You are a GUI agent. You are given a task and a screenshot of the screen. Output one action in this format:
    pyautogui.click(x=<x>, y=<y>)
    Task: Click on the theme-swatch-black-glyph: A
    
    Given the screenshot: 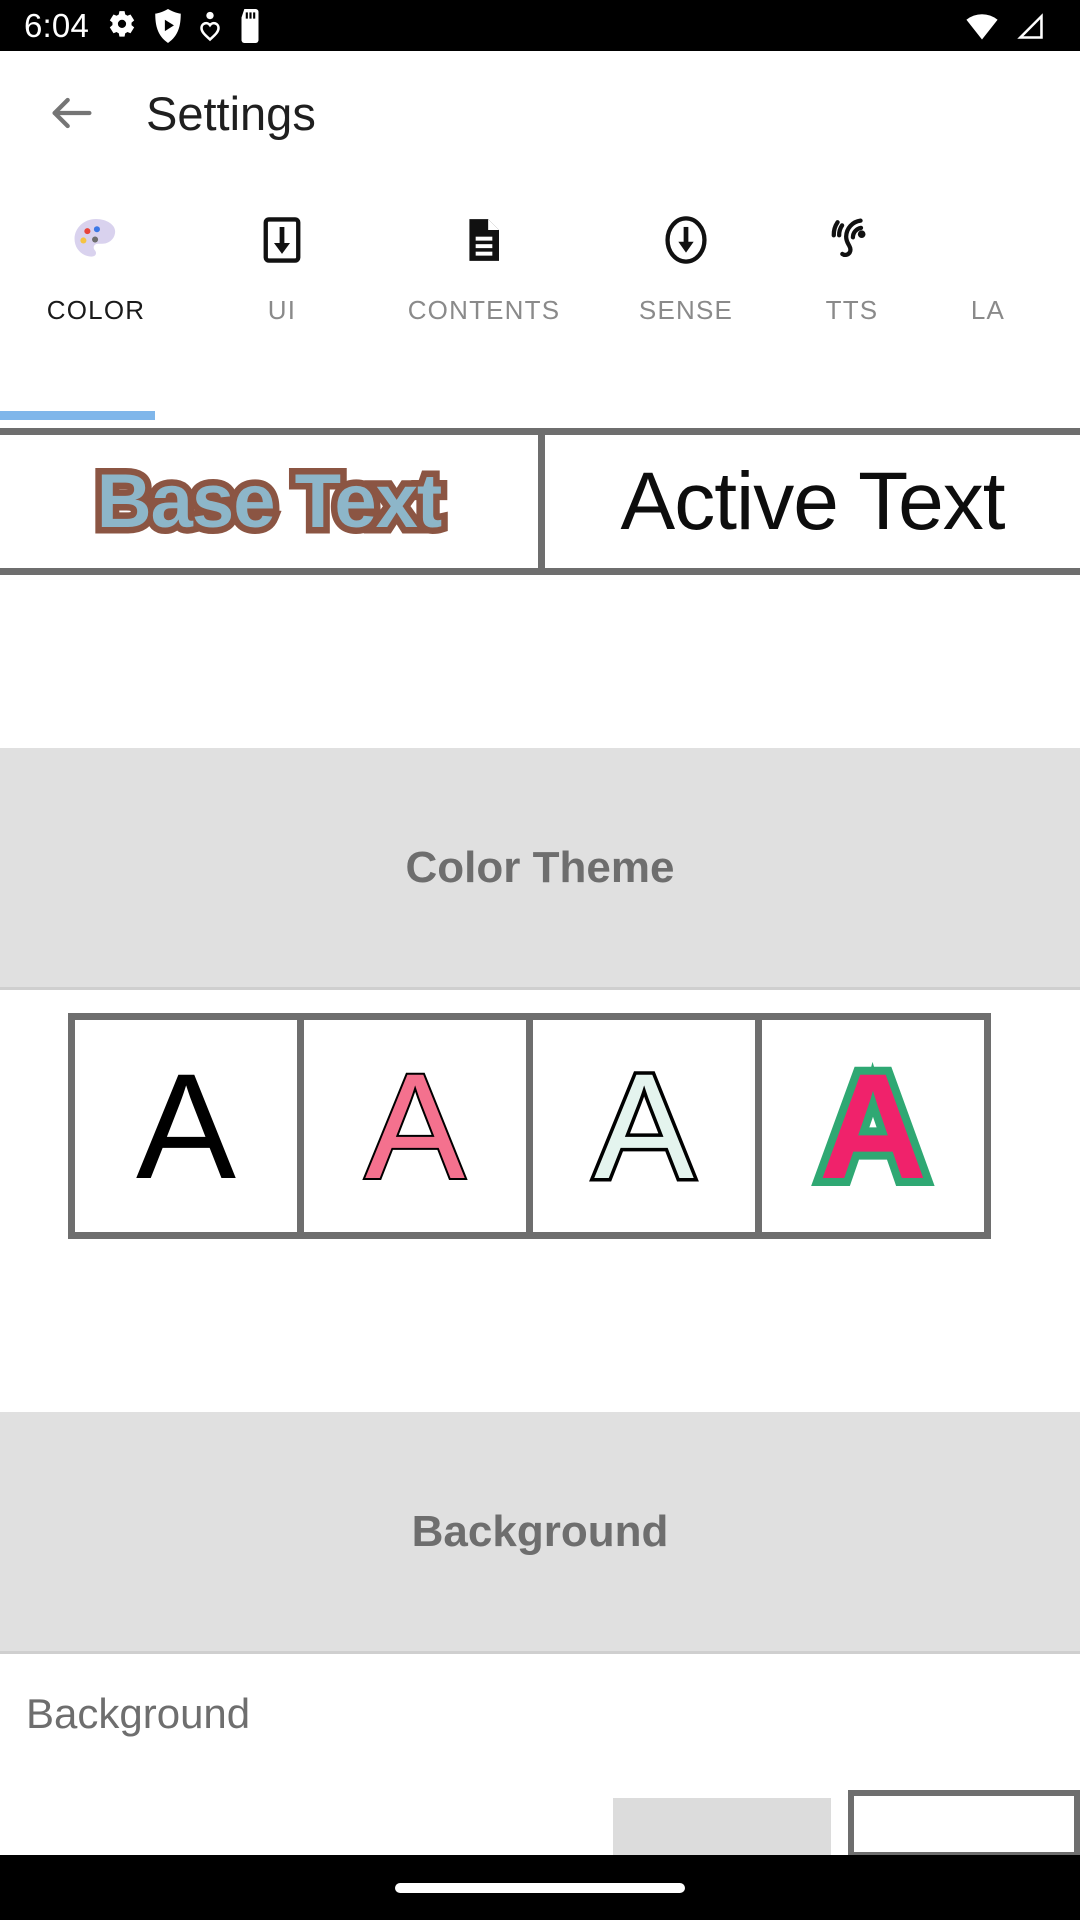 What is the action you would take?
    pyautogui.click(x=186, y=1126)
    